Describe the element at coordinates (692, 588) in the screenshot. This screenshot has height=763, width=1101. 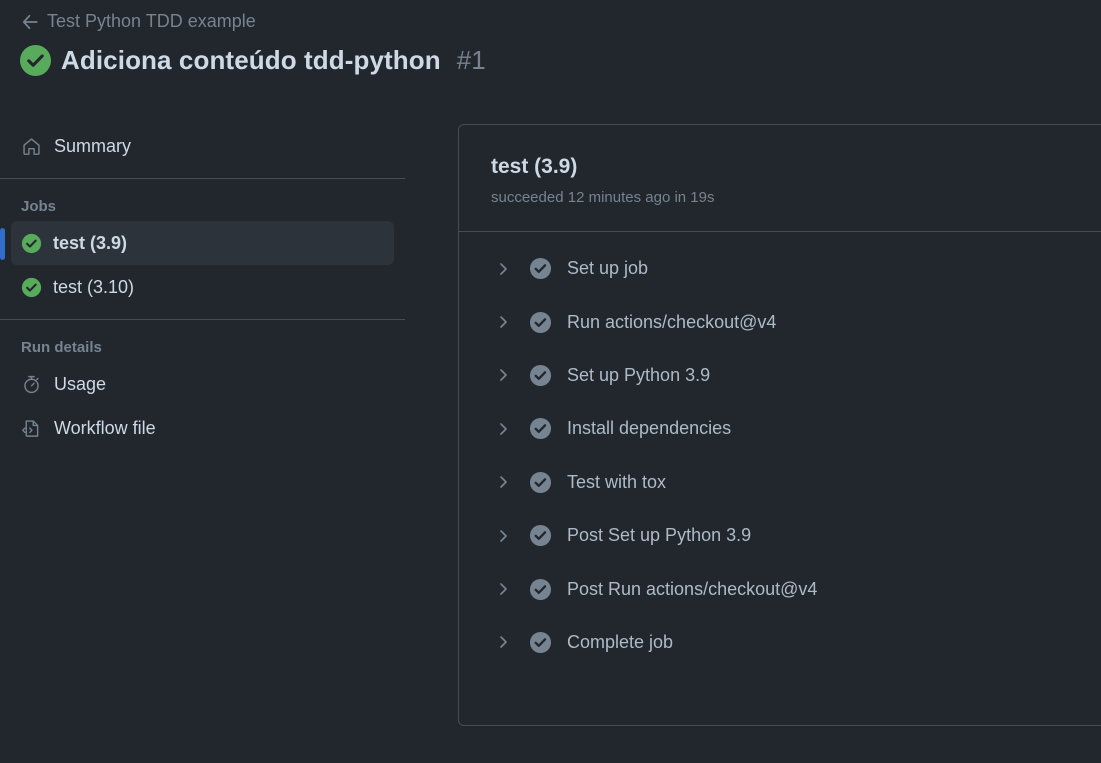
I see `step-label: Post Run actions/checkout@v4` at that location.